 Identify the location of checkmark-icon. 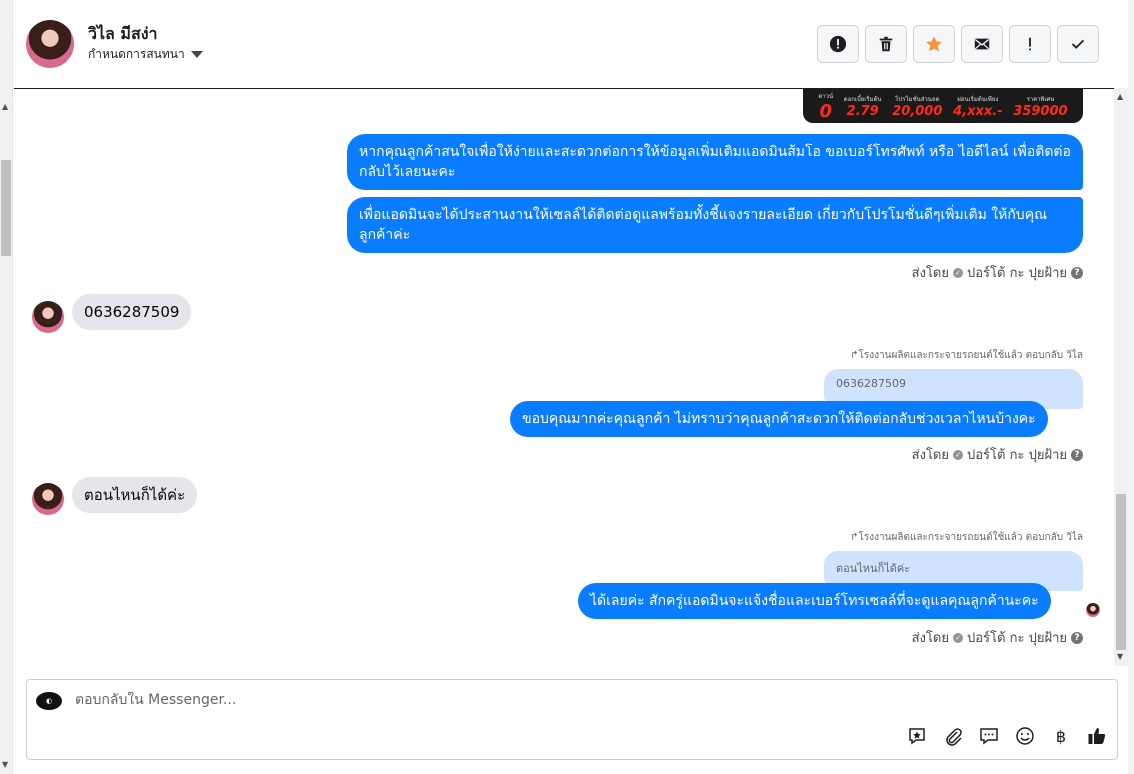
(1078, 44).